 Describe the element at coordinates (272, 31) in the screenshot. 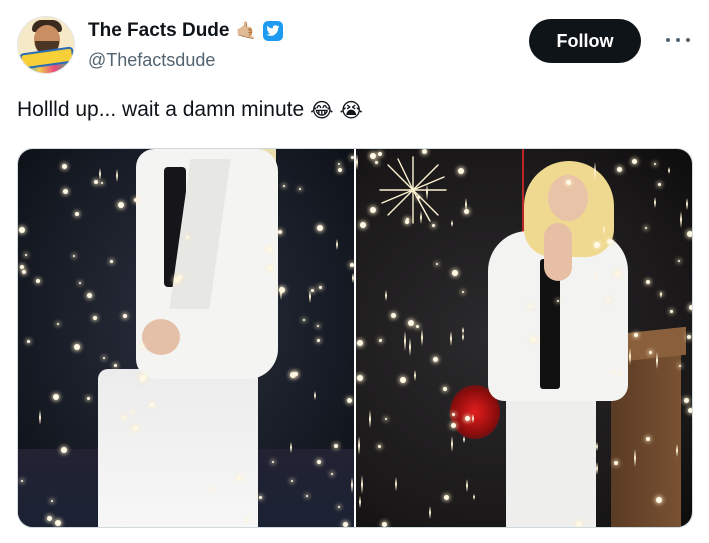

I see `verified-badge-icon` at that location.